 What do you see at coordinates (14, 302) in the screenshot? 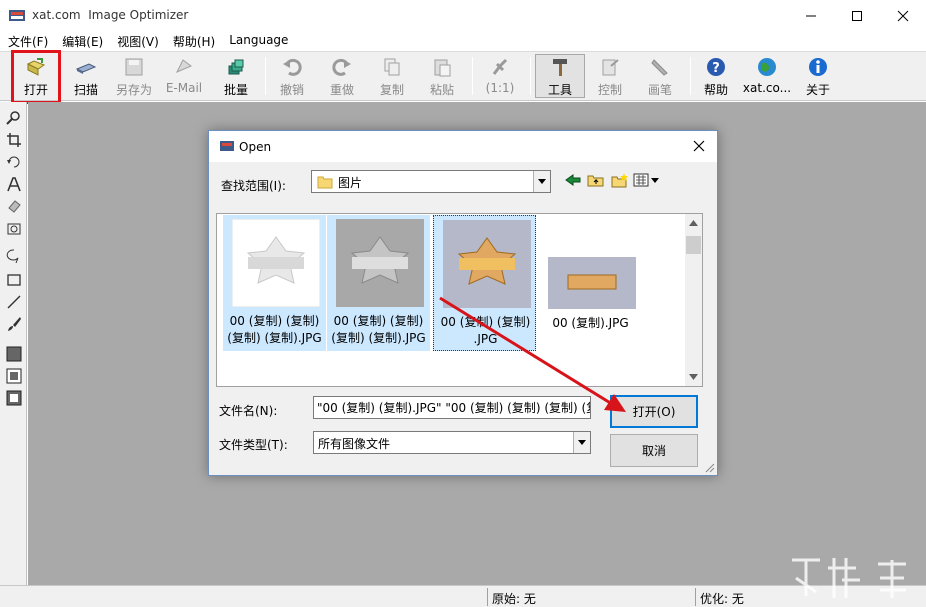
I see `line-tool-icon` at bounding box center [14, 302].